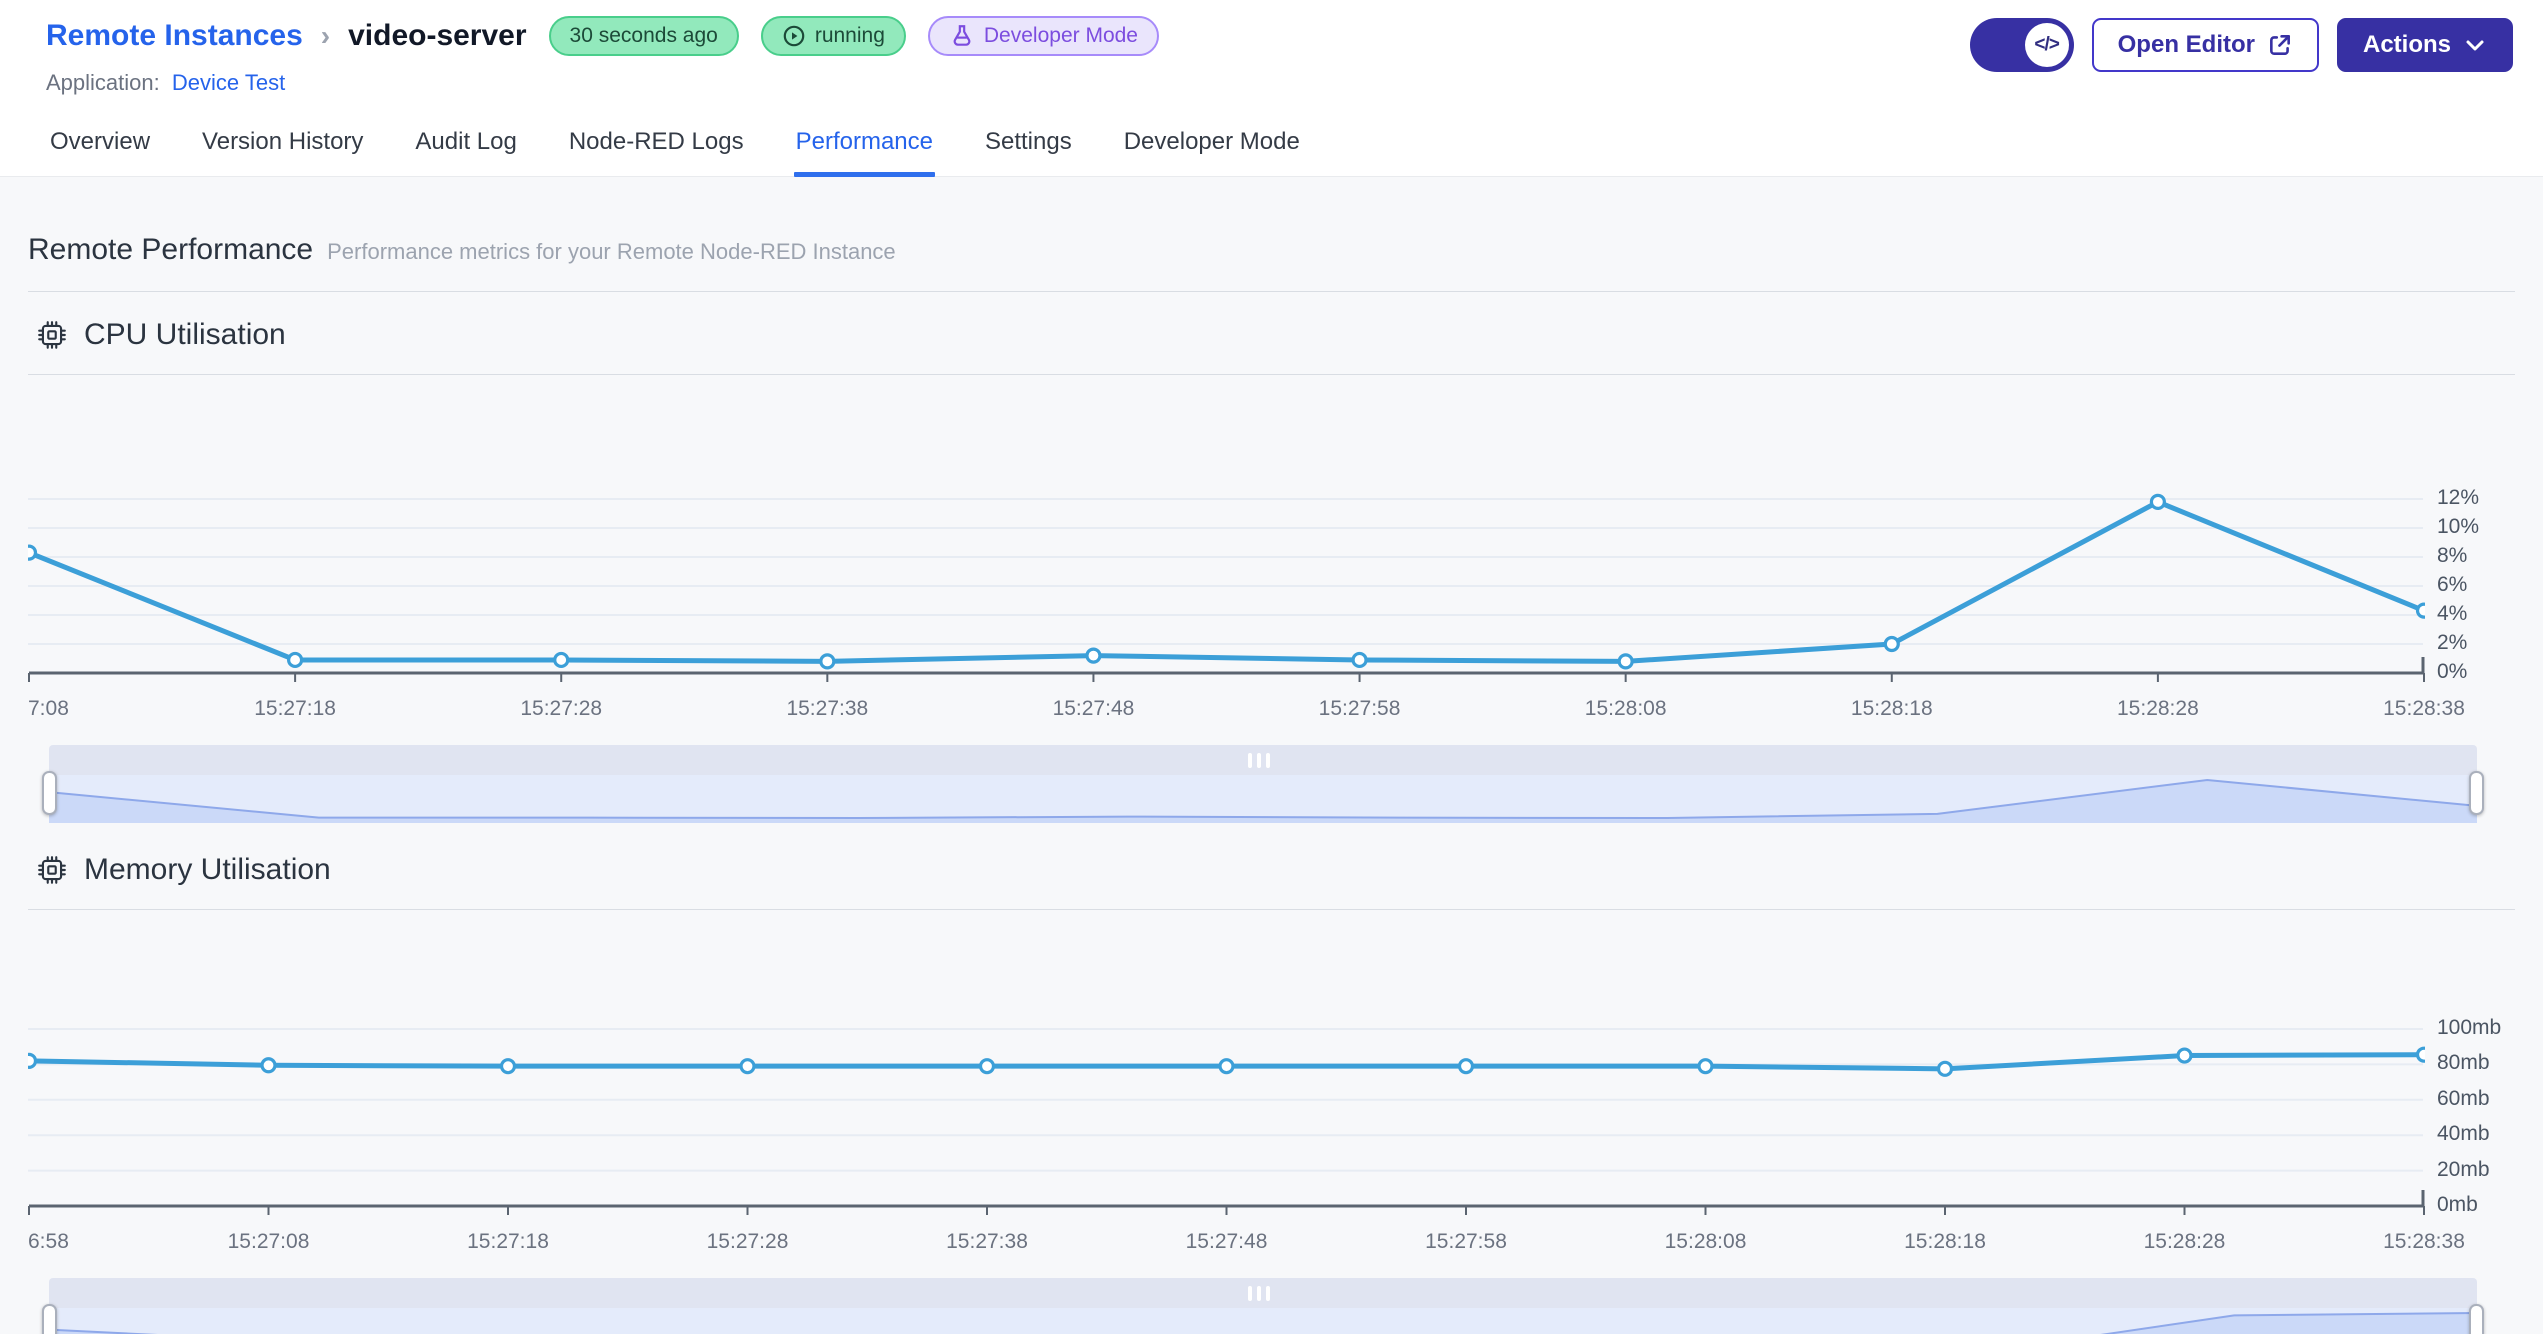  What do you see at coordinates (171, 249) in the screenshot?
I see `page-title: Remote Performance` at bounding box center [171, 249].